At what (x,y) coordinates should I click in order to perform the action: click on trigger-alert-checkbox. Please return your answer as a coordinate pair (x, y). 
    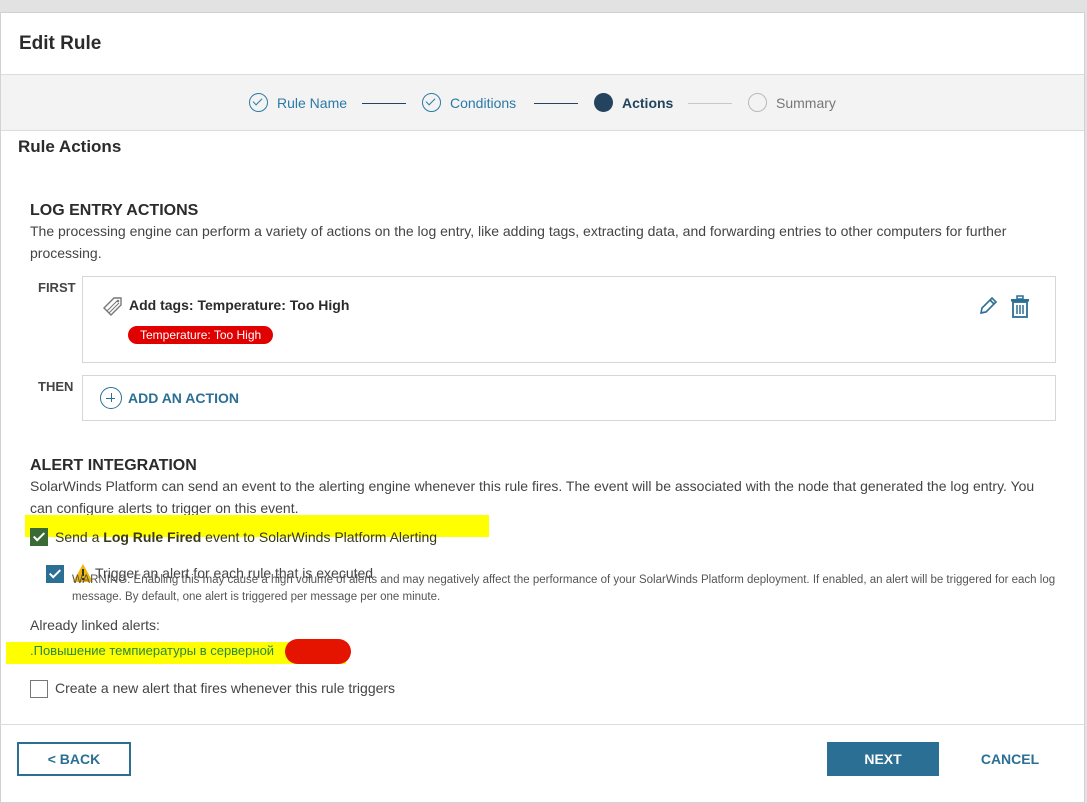
    Looking at the image, I should click on (55, 574).